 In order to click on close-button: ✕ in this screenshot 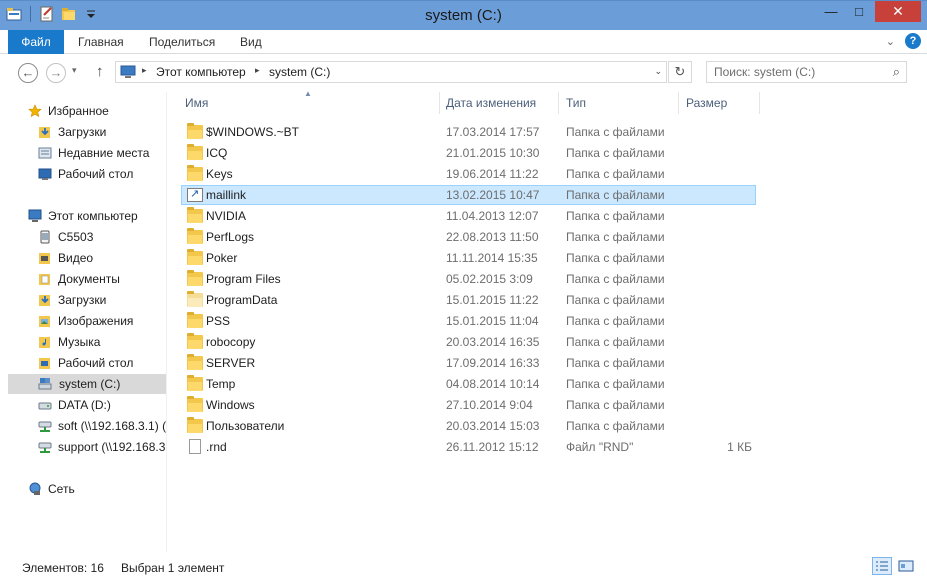, I will do `click(898, 11)`.